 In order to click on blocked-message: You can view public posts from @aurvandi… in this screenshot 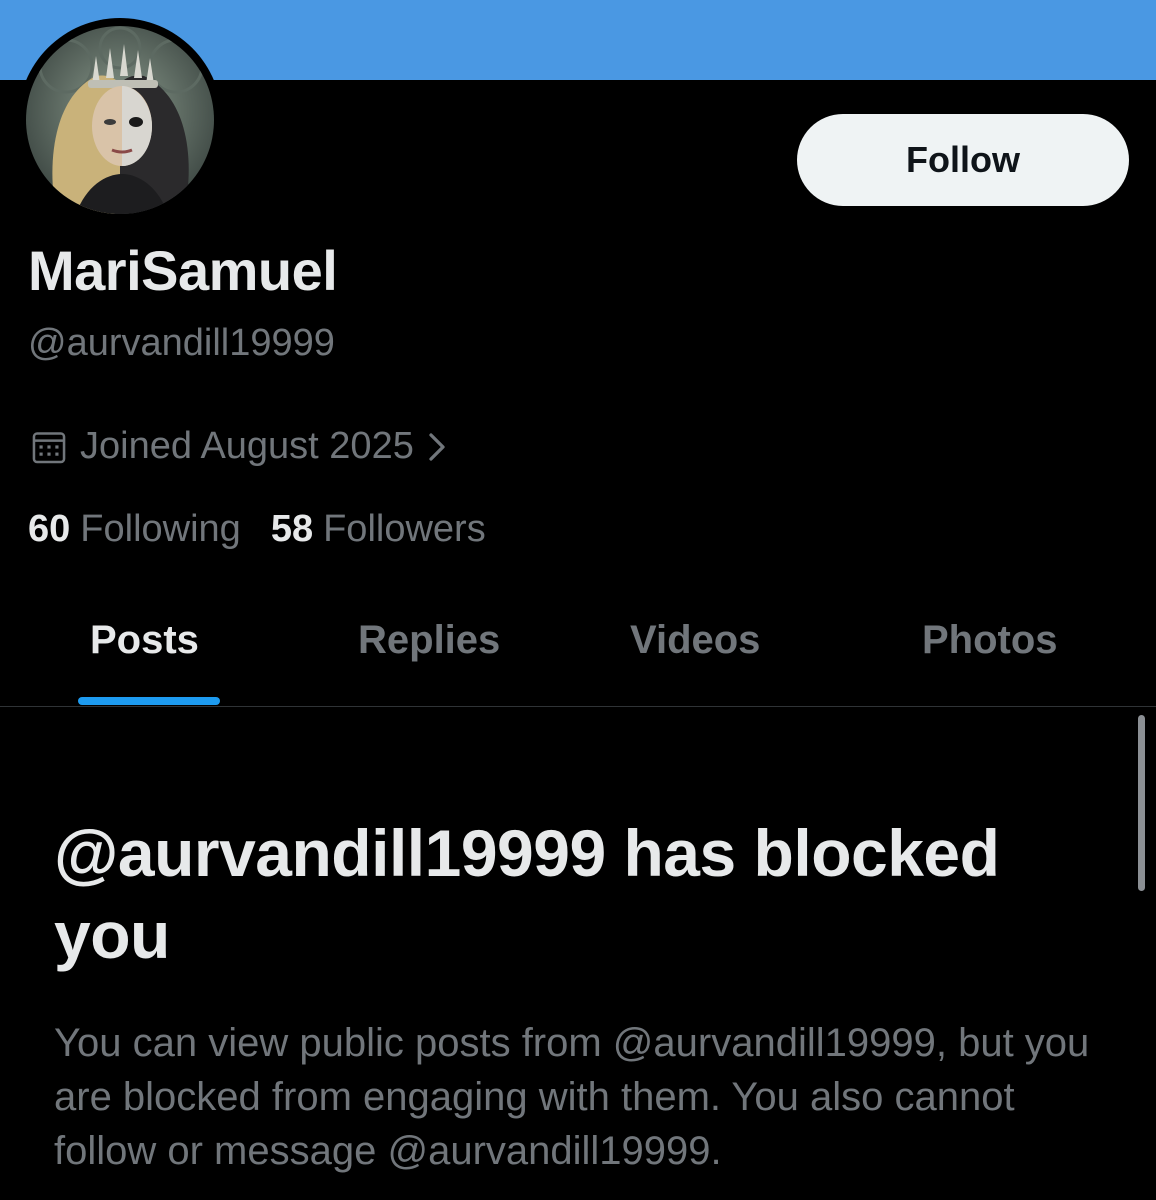, I will do `click(572, 1097)`.